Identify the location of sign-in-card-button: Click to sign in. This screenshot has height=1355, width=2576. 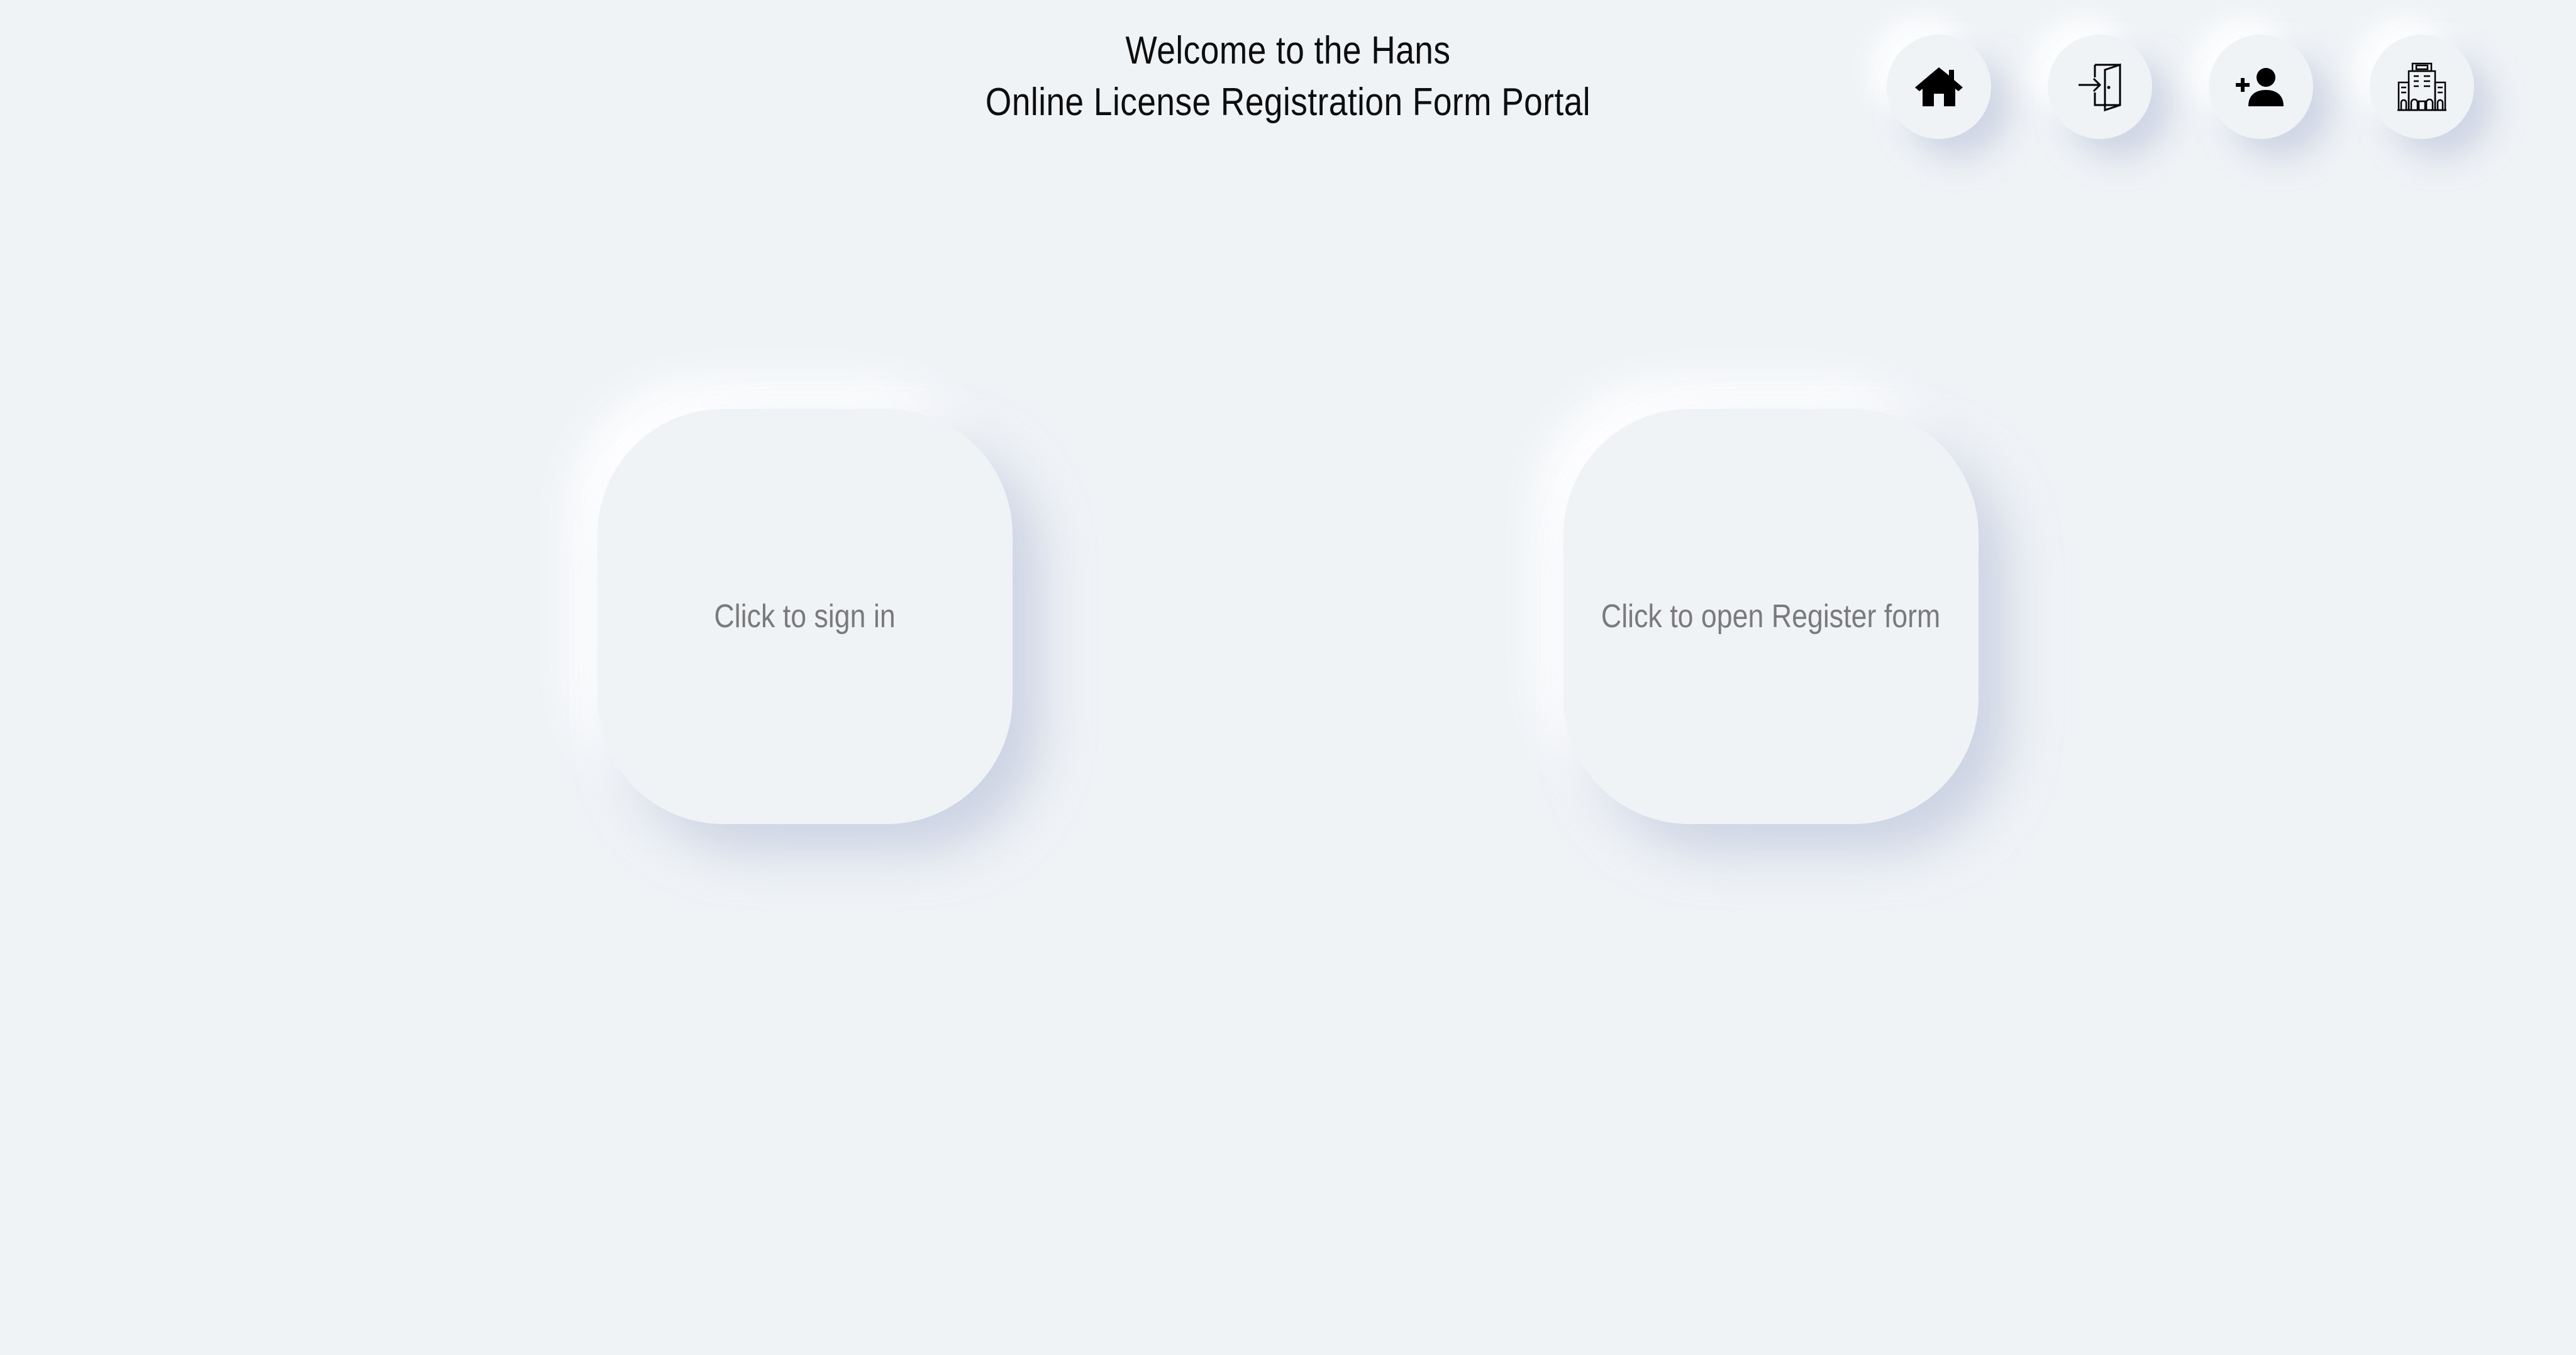
(805, 616).